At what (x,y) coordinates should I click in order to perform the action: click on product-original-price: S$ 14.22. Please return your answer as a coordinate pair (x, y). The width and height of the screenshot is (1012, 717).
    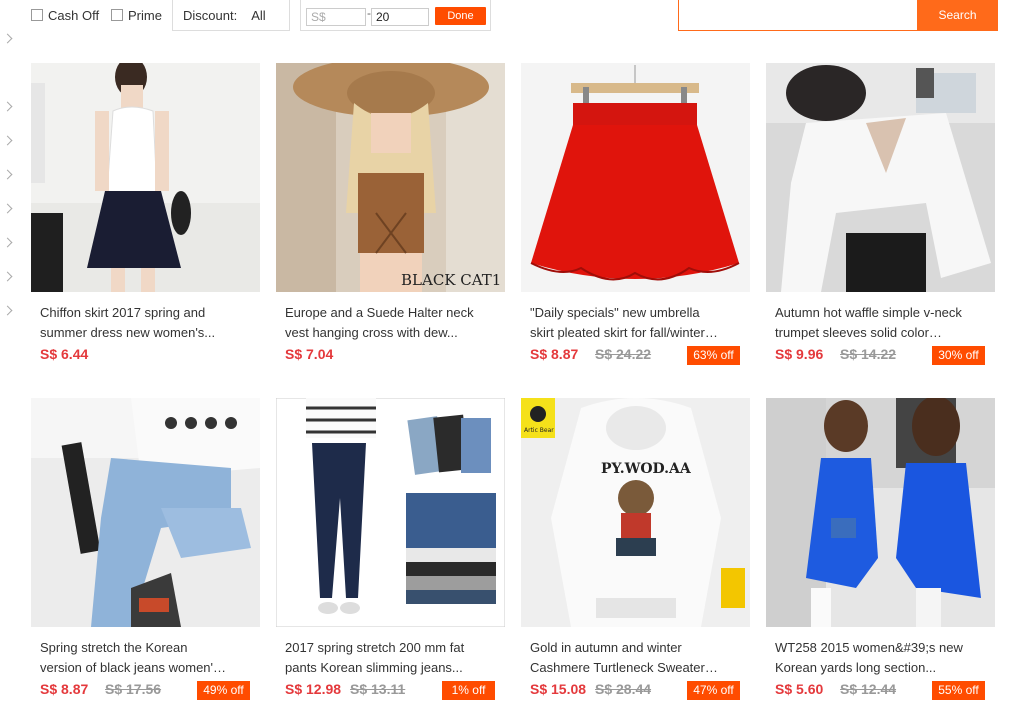
    Looking at the image, I should click on (868, 354).